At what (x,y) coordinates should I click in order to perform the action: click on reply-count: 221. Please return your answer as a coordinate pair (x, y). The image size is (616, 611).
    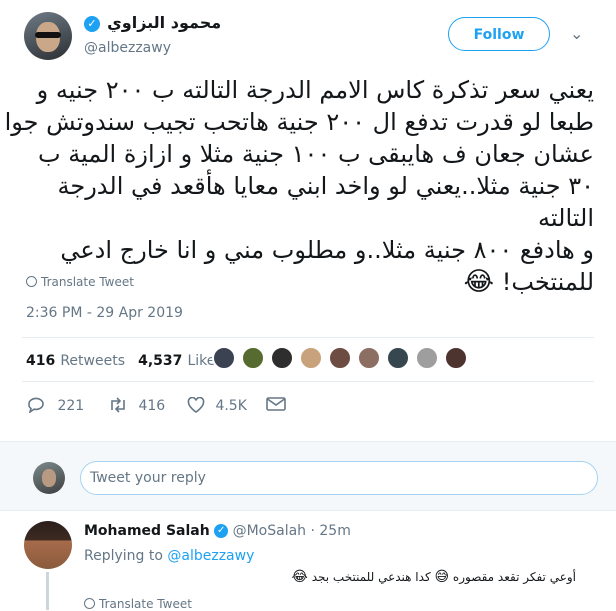
    Looking at the image, I should click on (71, 406).